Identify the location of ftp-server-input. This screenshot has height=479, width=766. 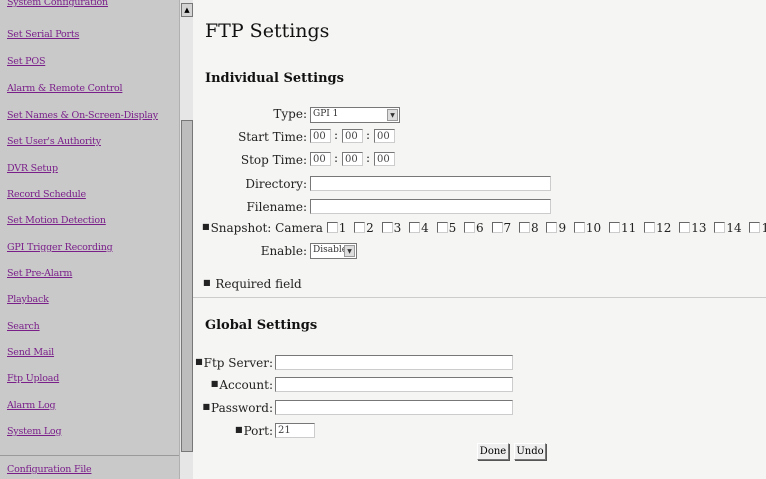
(394, 362).